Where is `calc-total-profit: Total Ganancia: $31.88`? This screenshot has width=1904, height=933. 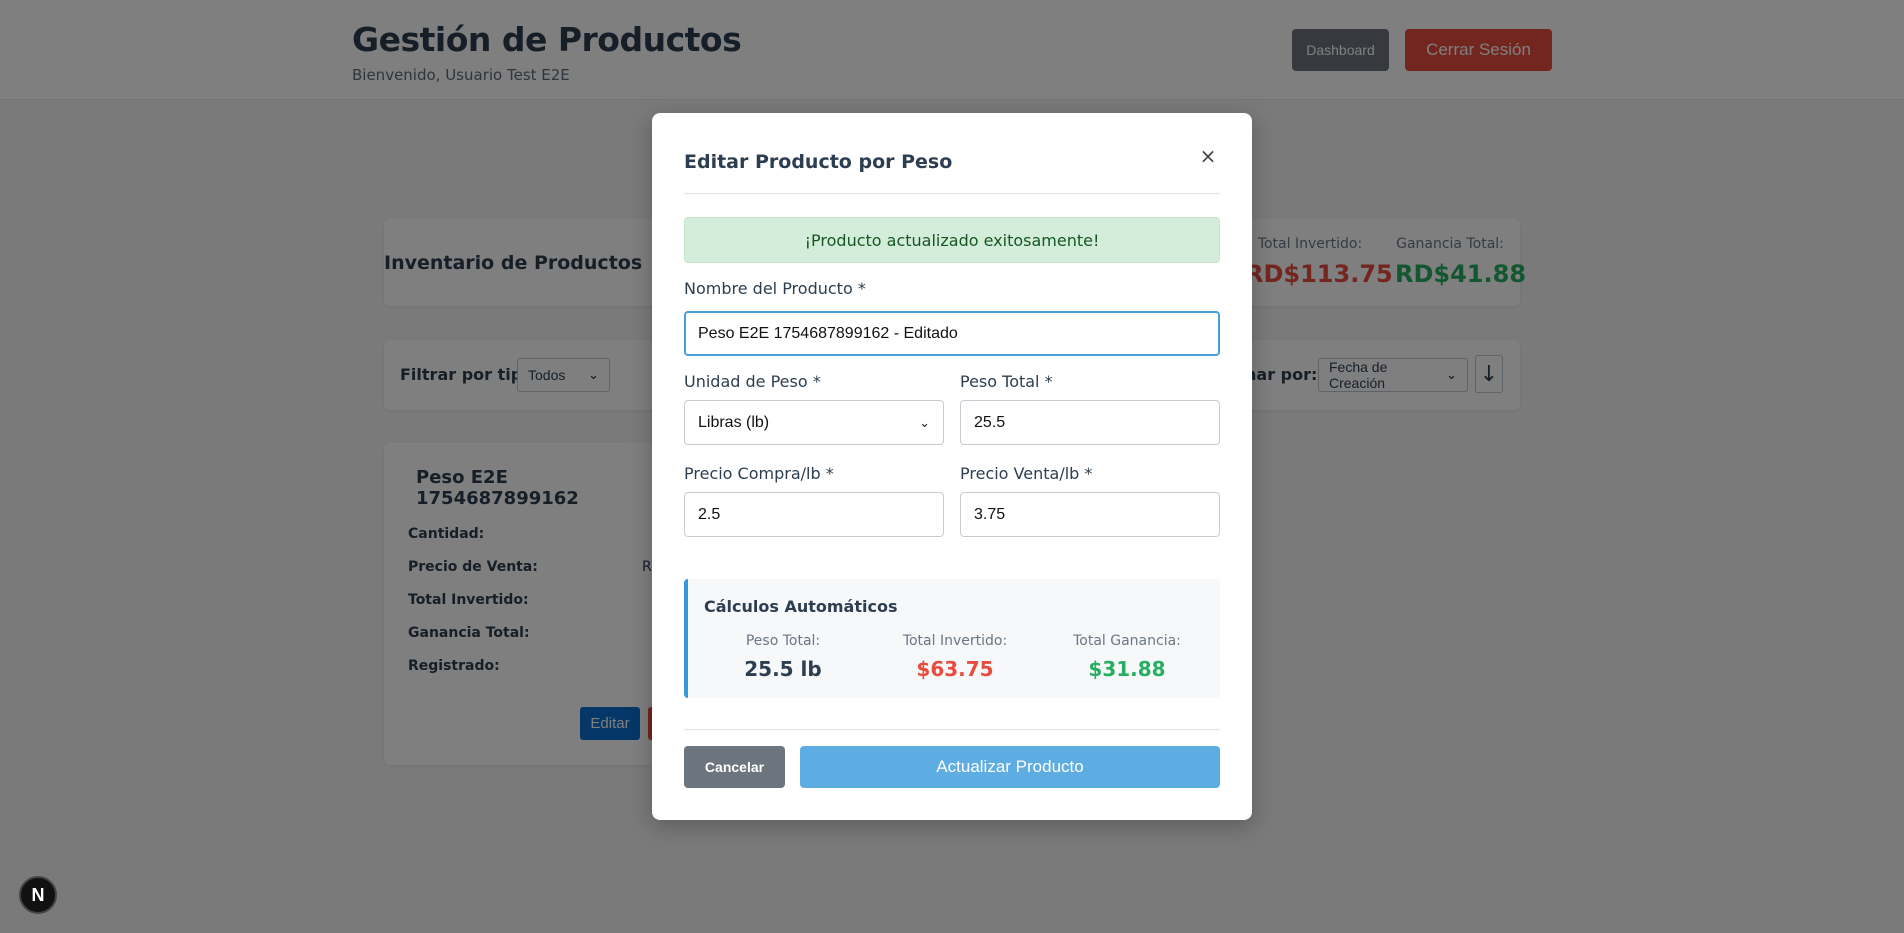
calc-total-profit: Total Ganancia: $31.88 is located at coordinates (1127, 657).